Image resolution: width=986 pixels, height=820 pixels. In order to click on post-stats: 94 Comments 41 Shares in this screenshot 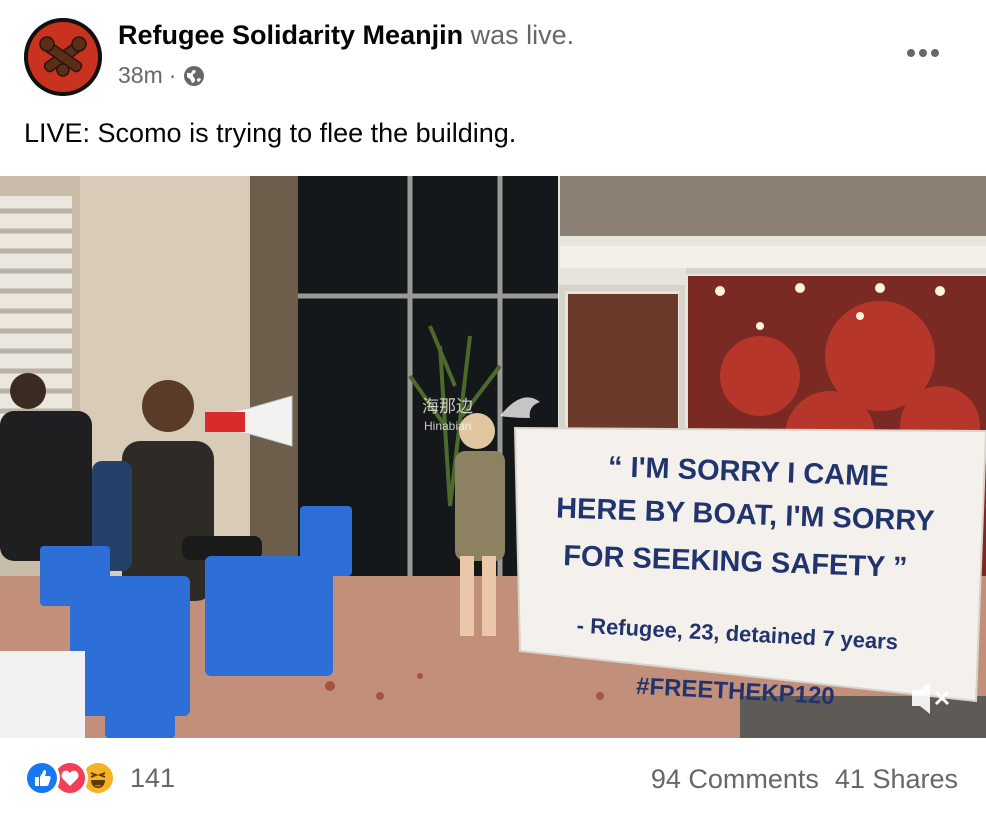, I will do `click(804, 779)`.